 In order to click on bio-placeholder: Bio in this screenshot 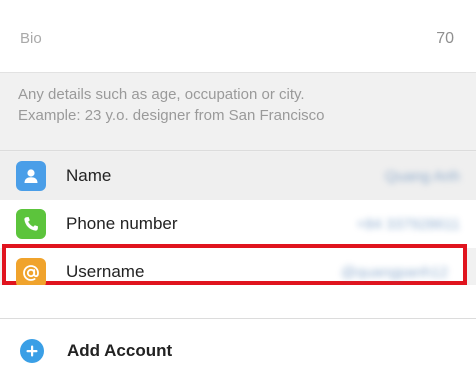, I will do `click(31, 38)`.